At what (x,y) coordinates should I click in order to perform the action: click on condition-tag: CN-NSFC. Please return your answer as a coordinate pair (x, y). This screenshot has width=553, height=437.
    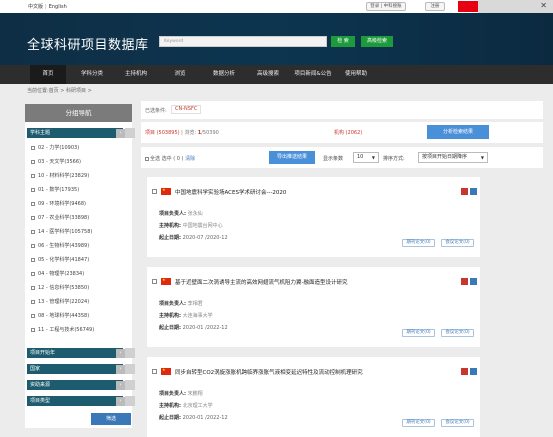
    Looking at the image, I should click on (186, 109).